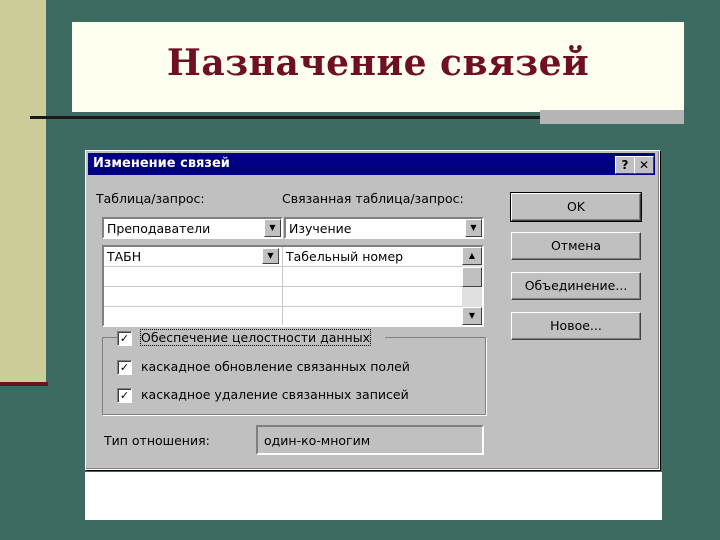 This screenshot has width=720, height=540. What do you see at coordinates (472, 277) in the screenshot?
I see `scroll-thumb` at bounding box center [472, 277].